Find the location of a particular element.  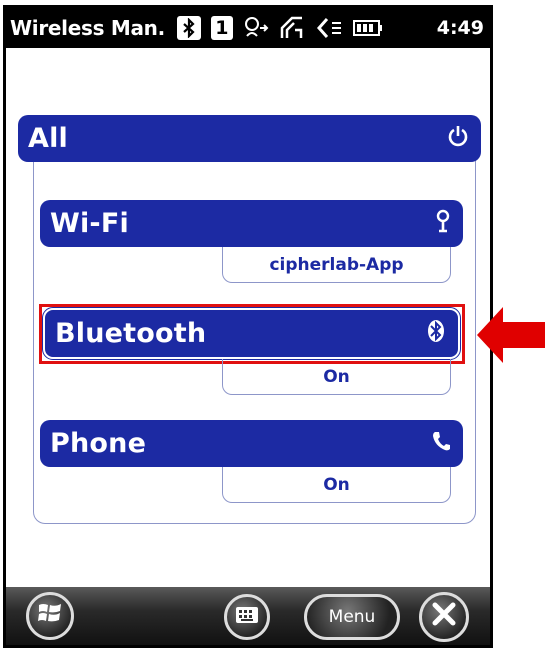

power-icon is located at coordinates (458, 138).